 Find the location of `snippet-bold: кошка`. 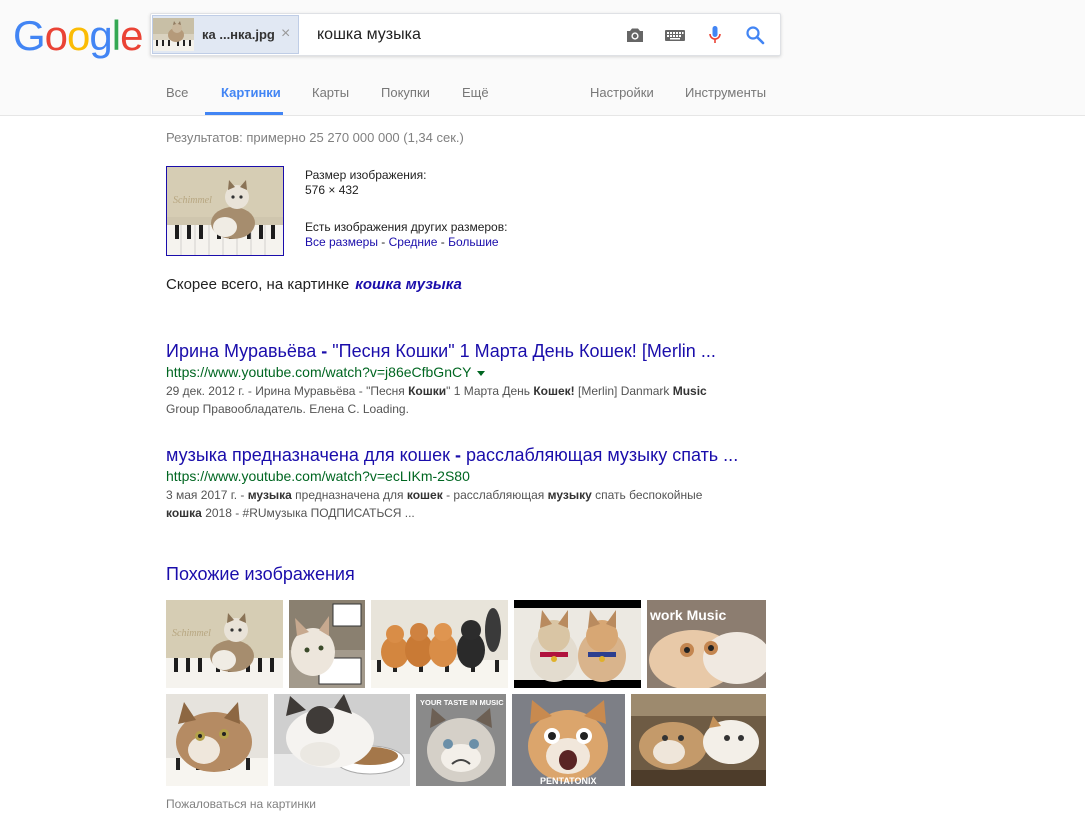

snippet-bold: кошка is located at coordinates (184, 513).